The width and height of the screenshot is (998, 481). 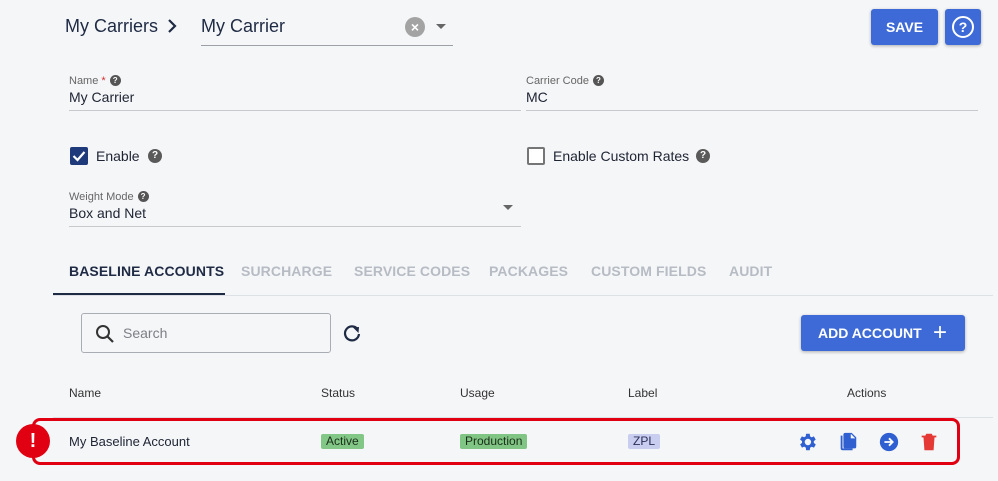 I want to click on save-button: SAVE, so click(x=904, y=27).